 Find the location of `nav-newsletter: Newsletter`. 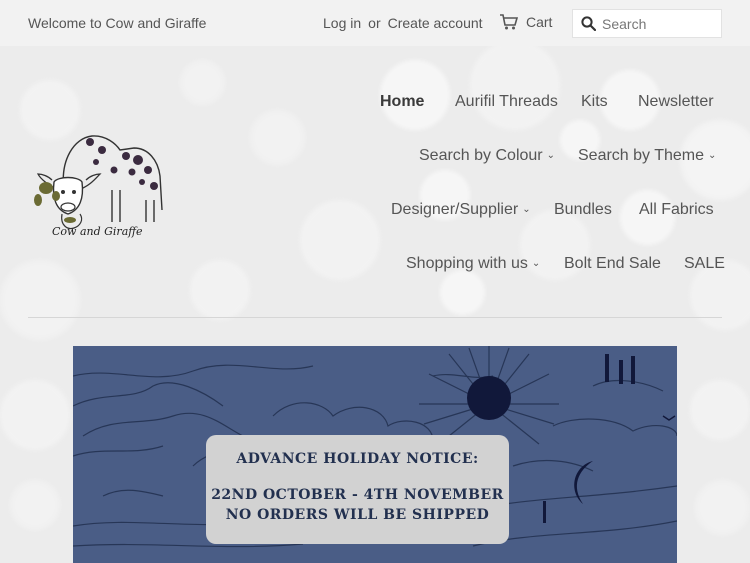

nav-newsletter: Newsletter is located at coordinates (676, 102).